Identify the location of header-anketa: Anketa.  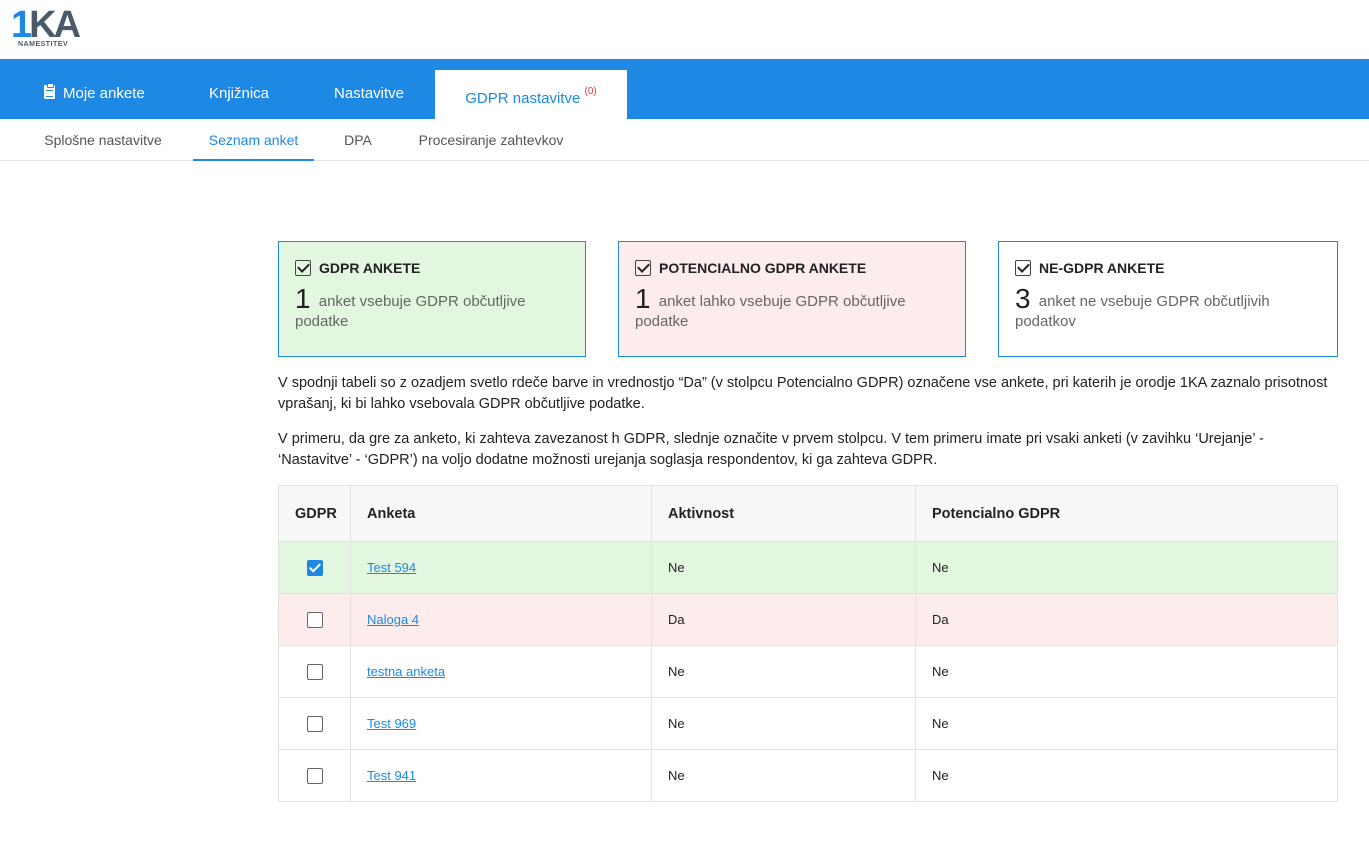
(501, 513).